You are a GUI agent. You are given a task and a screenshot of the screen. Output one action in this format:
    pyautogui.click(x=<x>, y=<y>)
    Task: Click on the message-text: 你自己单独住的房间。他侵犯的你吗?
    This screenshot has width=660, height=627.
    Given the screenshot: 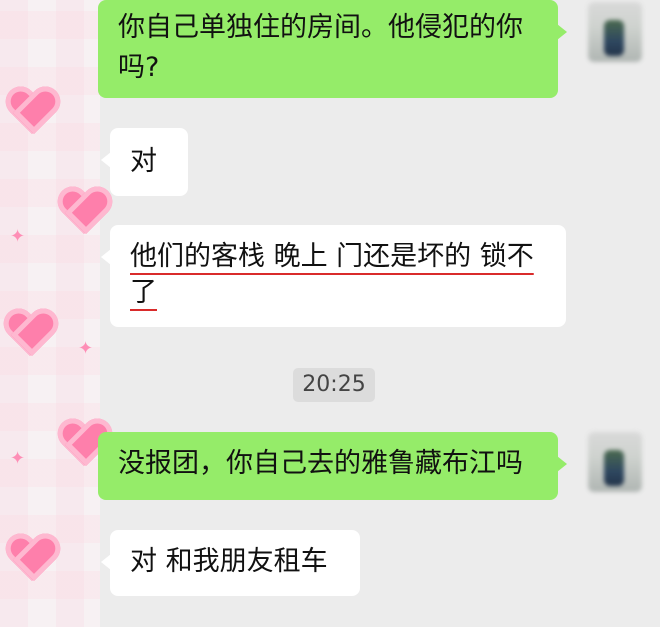 What is the action you would take?
    pyautogui.click(x=320, y=47)
    